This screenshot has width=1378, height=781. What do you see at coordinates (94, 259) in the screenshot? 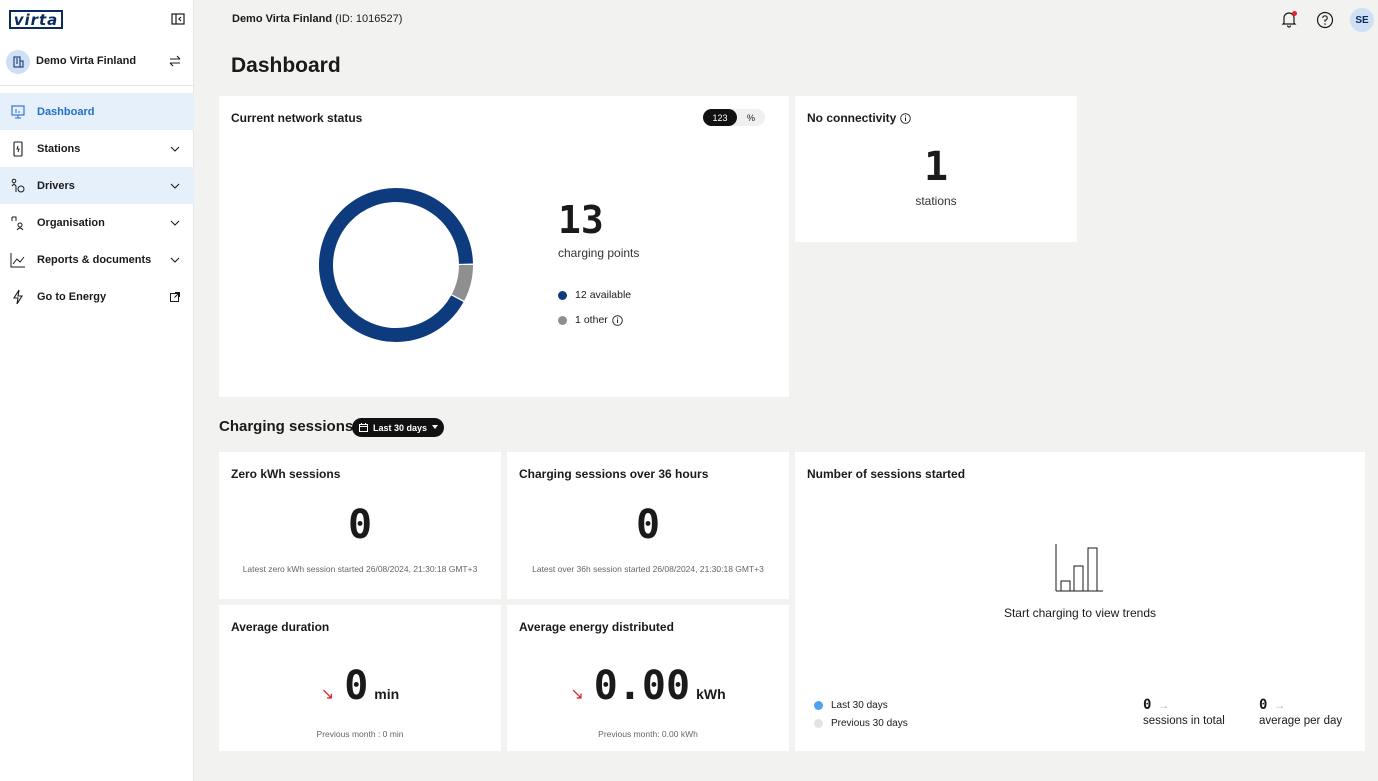
I see `sidebar-item-label: Reports & documents` at bounding box center [94, 259].